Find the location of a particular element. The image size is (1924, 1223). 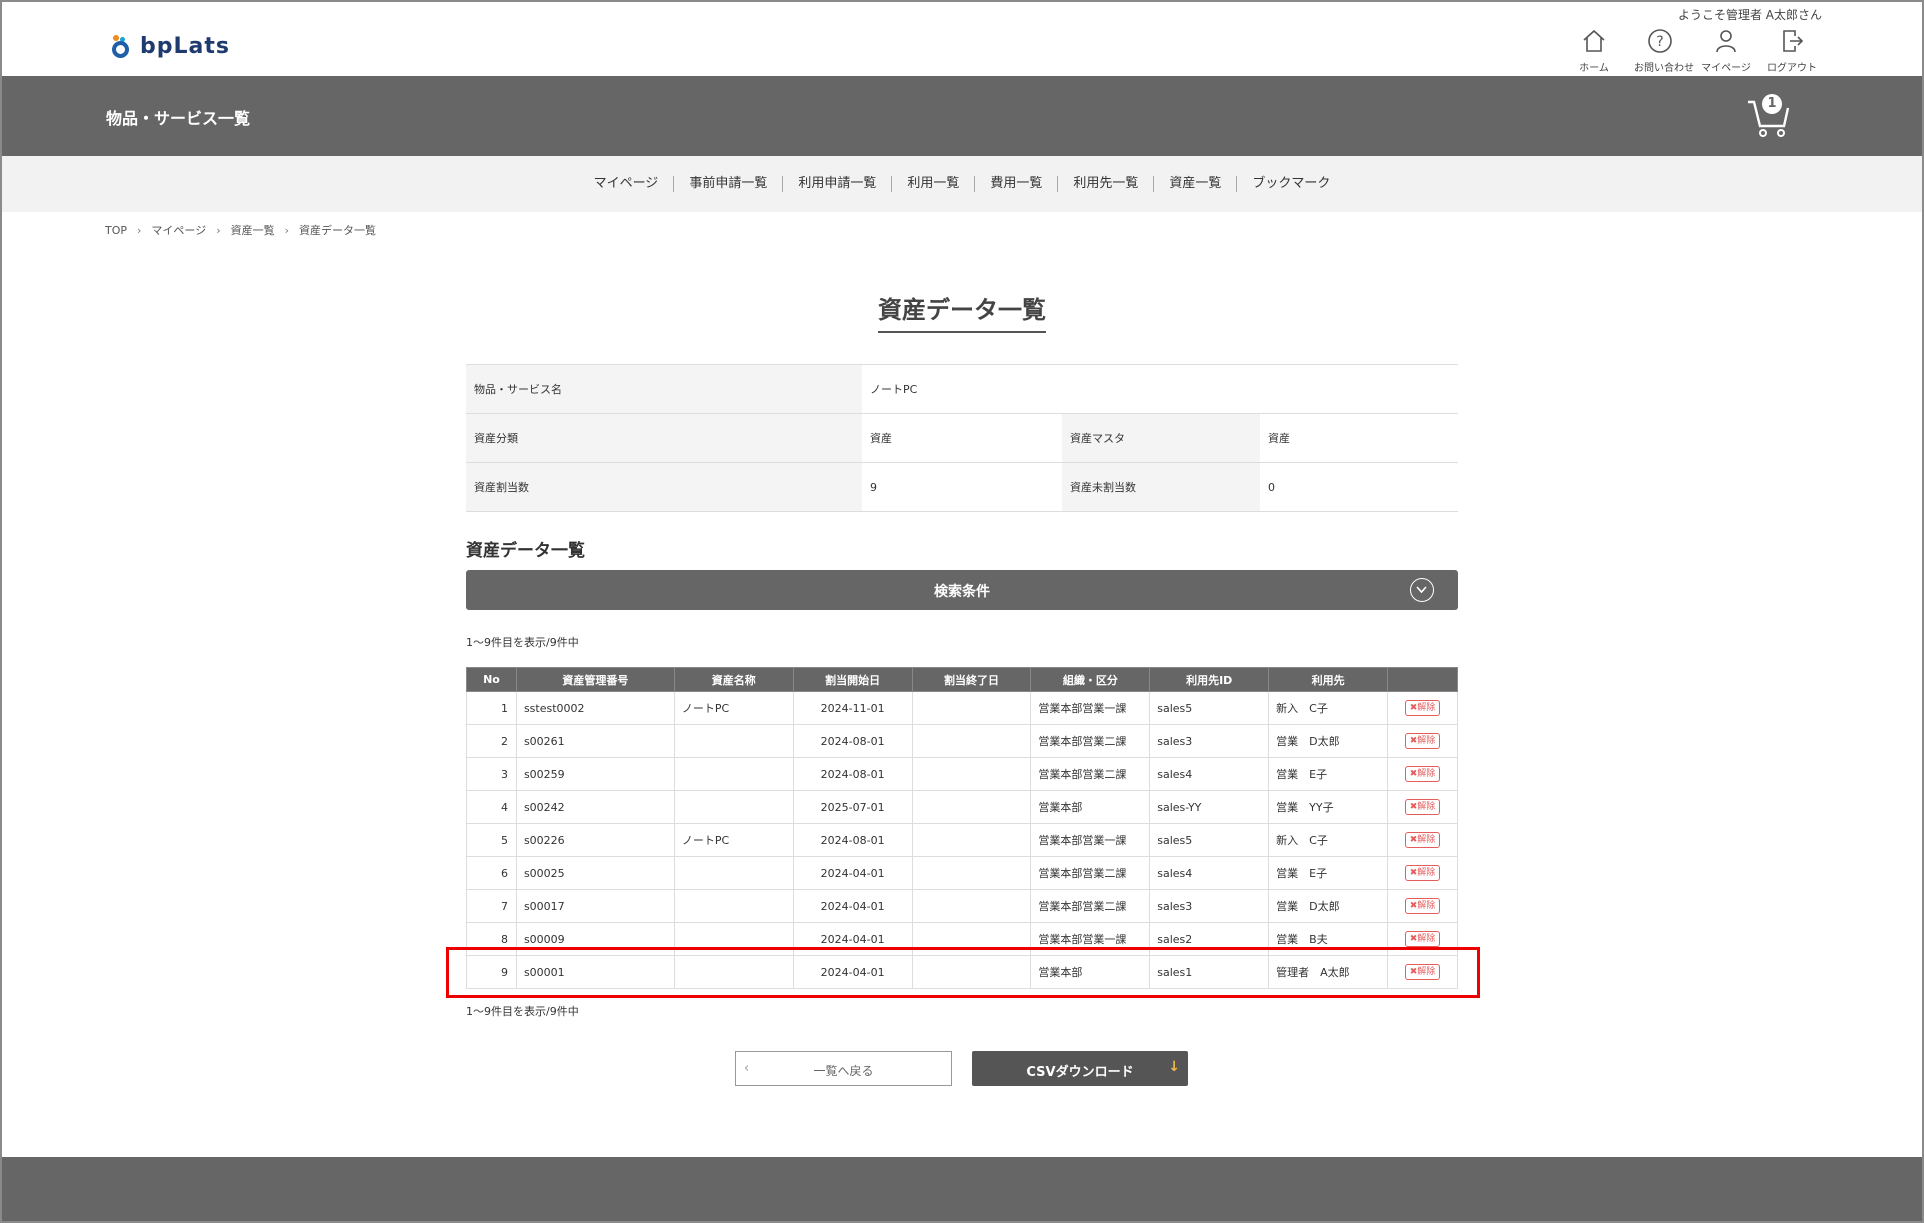

mypage-link: マイページ is located at coordinates (1726, 51).